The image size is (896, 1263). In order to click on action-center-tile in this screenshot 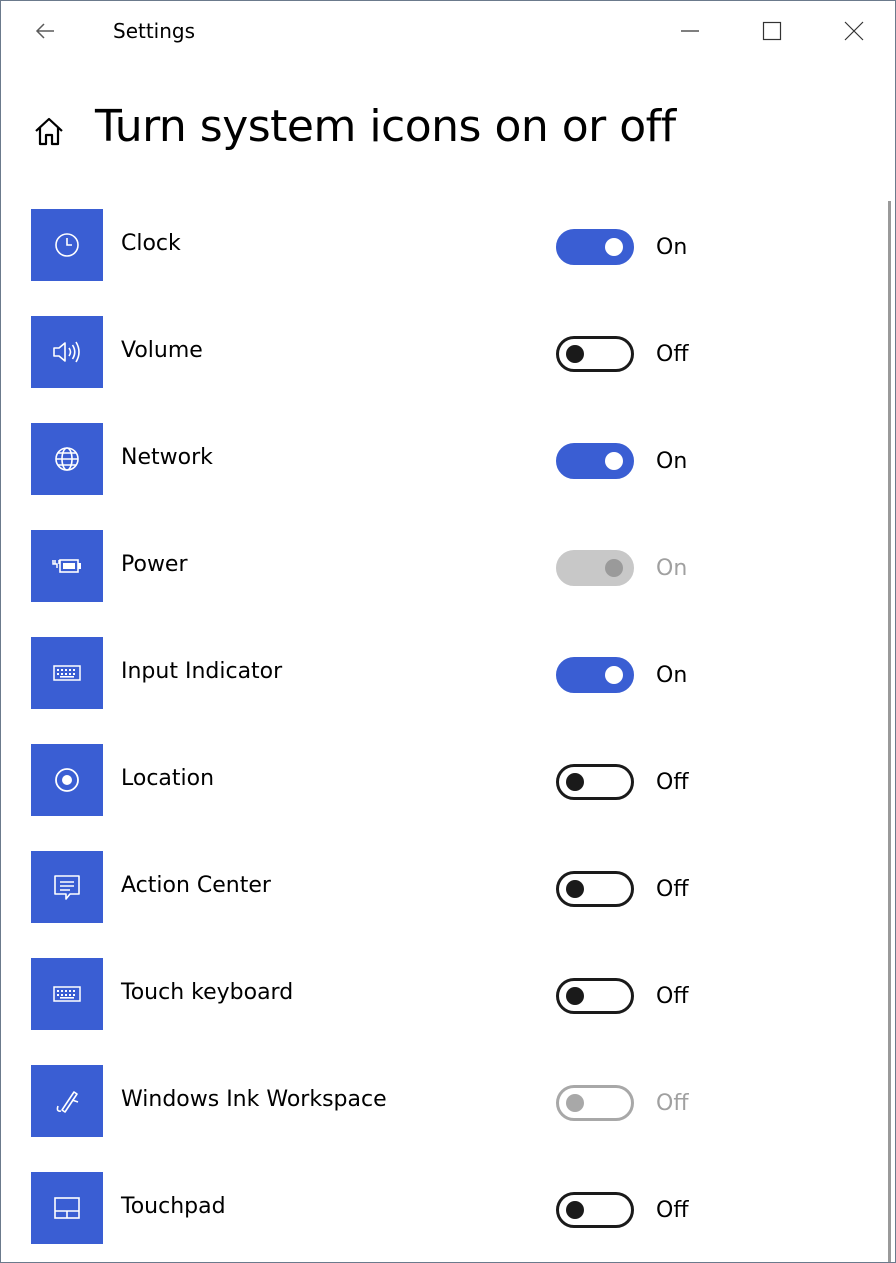, I will do `click(67, 887)`.